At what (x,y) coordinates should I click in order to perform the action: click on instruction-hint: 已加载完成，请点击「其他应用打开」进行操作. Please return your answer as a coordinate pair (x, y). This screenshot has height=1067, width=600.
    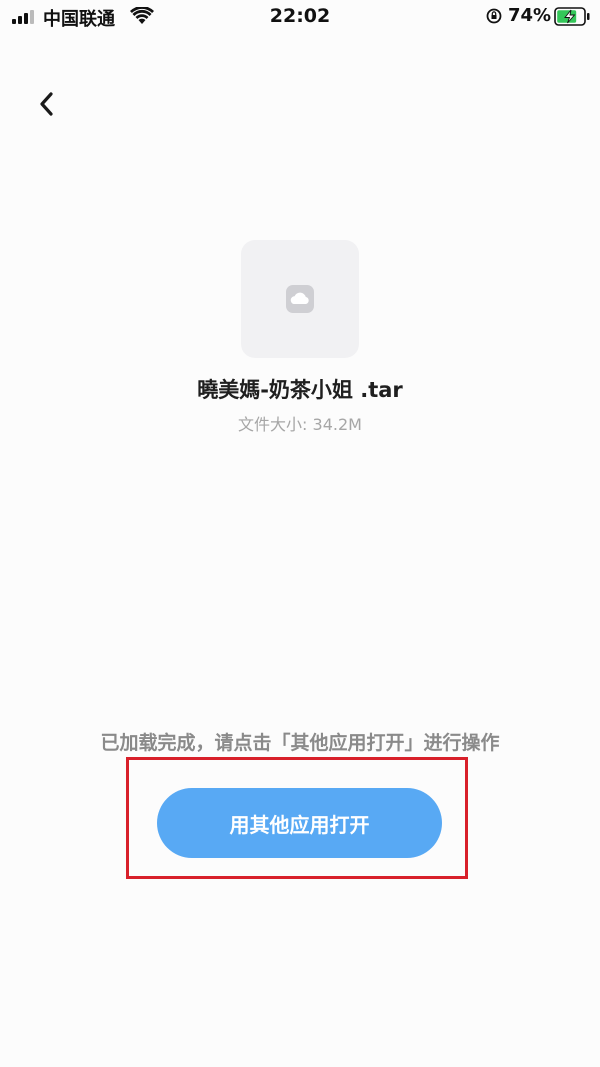
    Looking at the image, I should click on (300, 743).